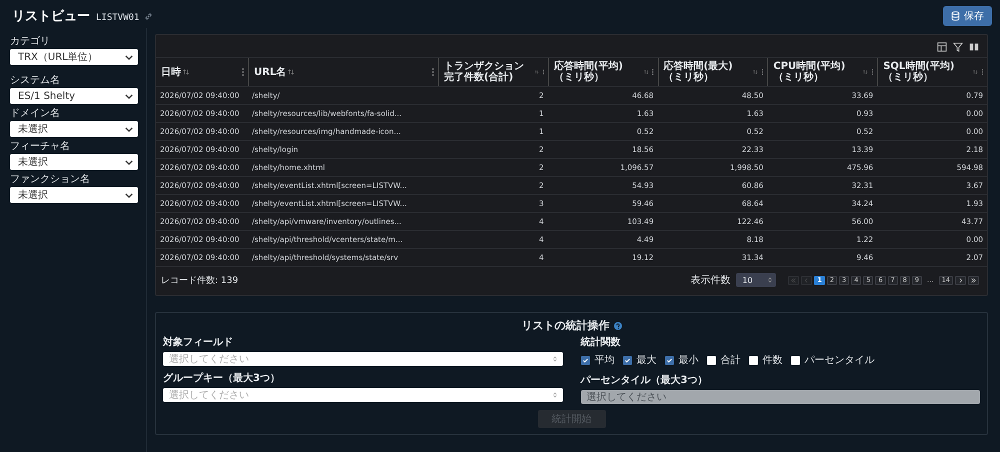 The image size is (1000, 452). I want to click on checkbox-label: 最大, so click(646, 360).